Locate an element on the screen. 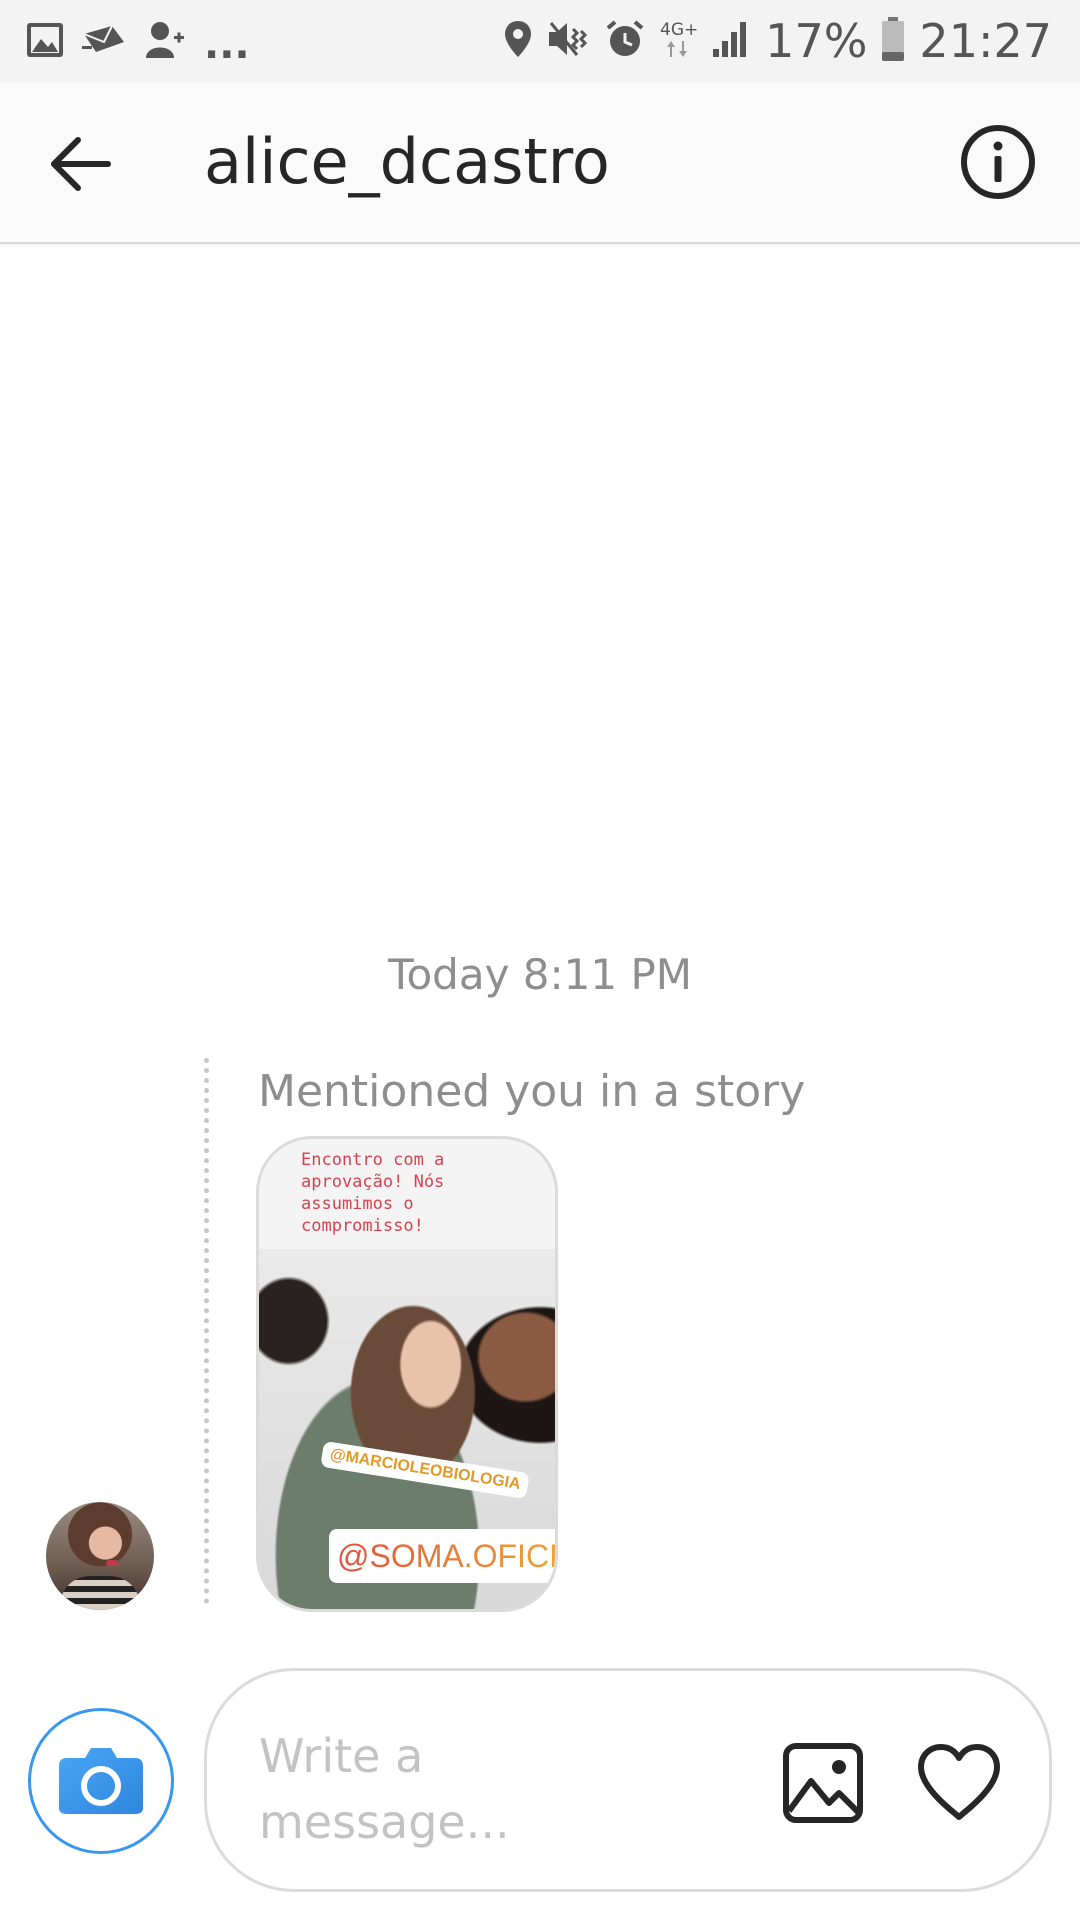  info-icon is located at coordinates (998, 162).